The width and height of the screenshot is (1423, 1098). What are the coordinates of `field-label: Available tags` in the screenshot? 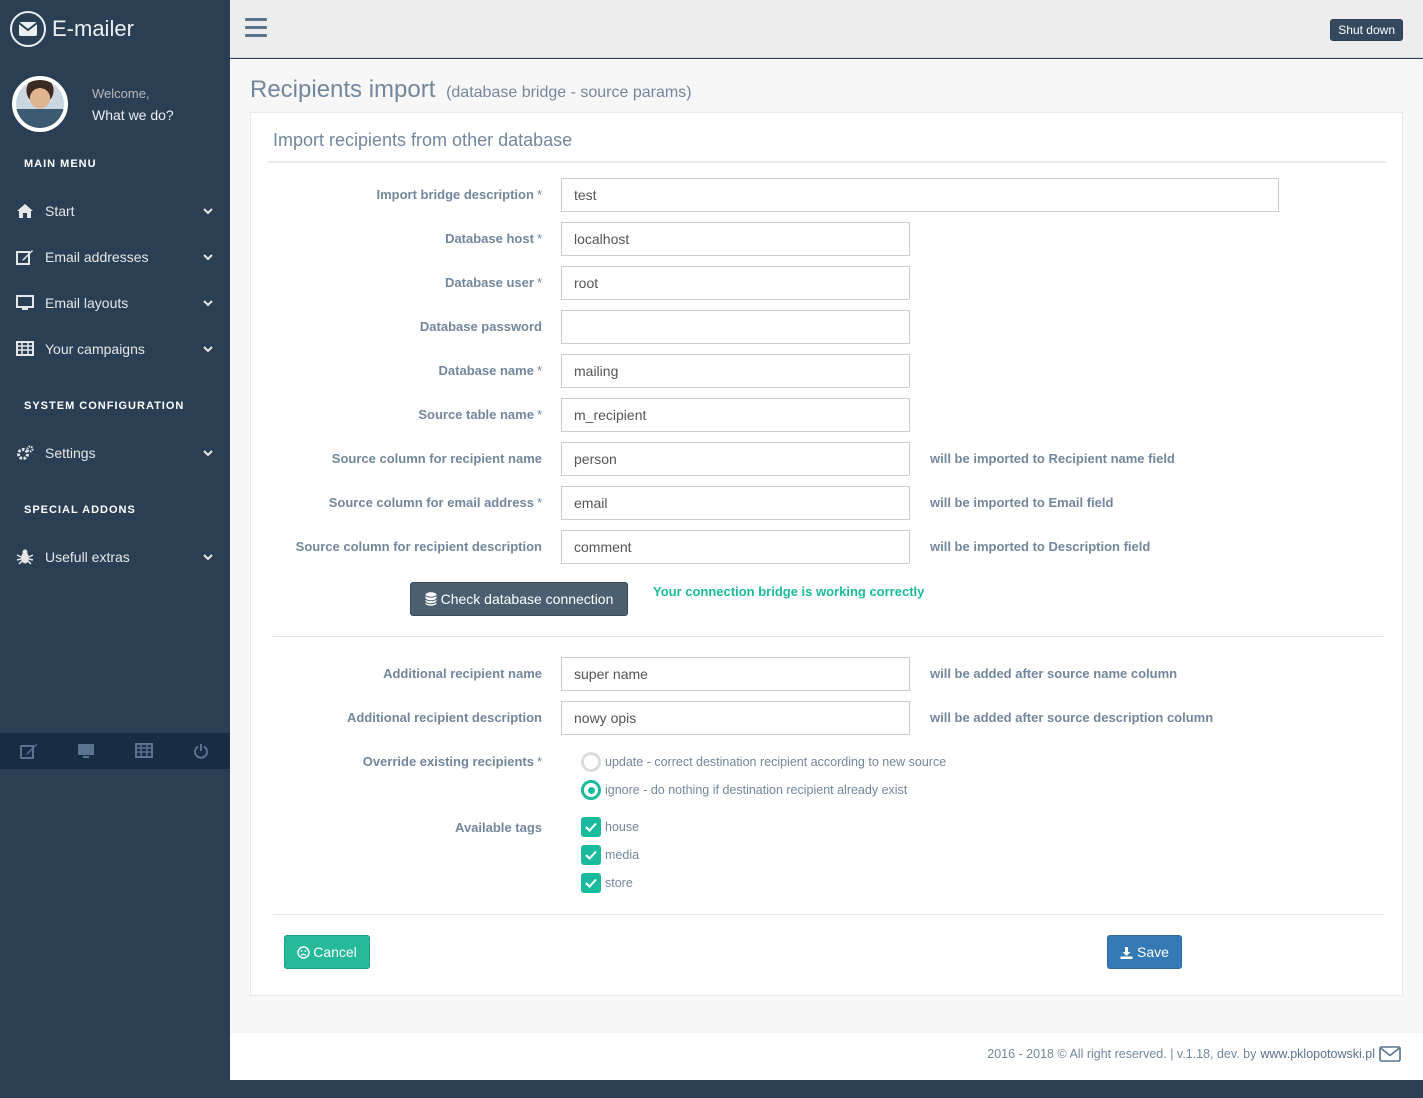 It's located at (498, 827).